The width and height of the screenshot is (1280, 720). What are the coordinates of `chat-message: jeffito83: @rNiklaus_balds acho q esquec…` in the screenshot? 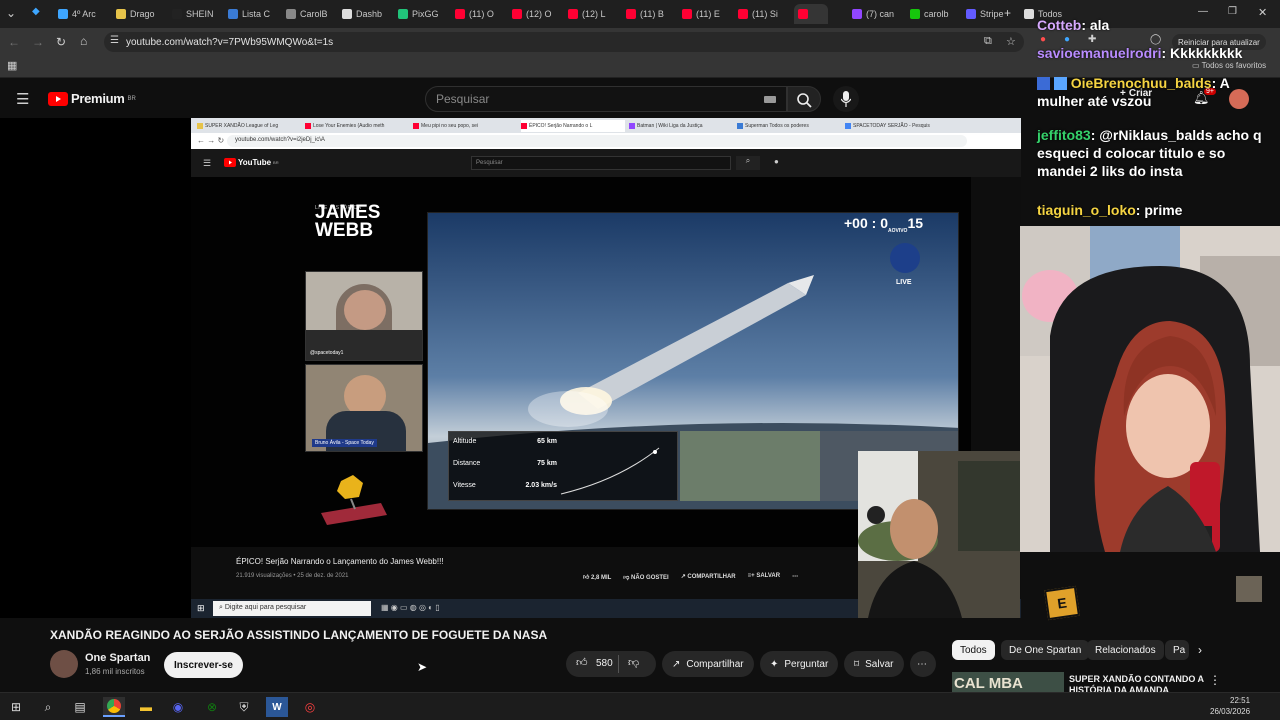 It's located at (1149, 153).